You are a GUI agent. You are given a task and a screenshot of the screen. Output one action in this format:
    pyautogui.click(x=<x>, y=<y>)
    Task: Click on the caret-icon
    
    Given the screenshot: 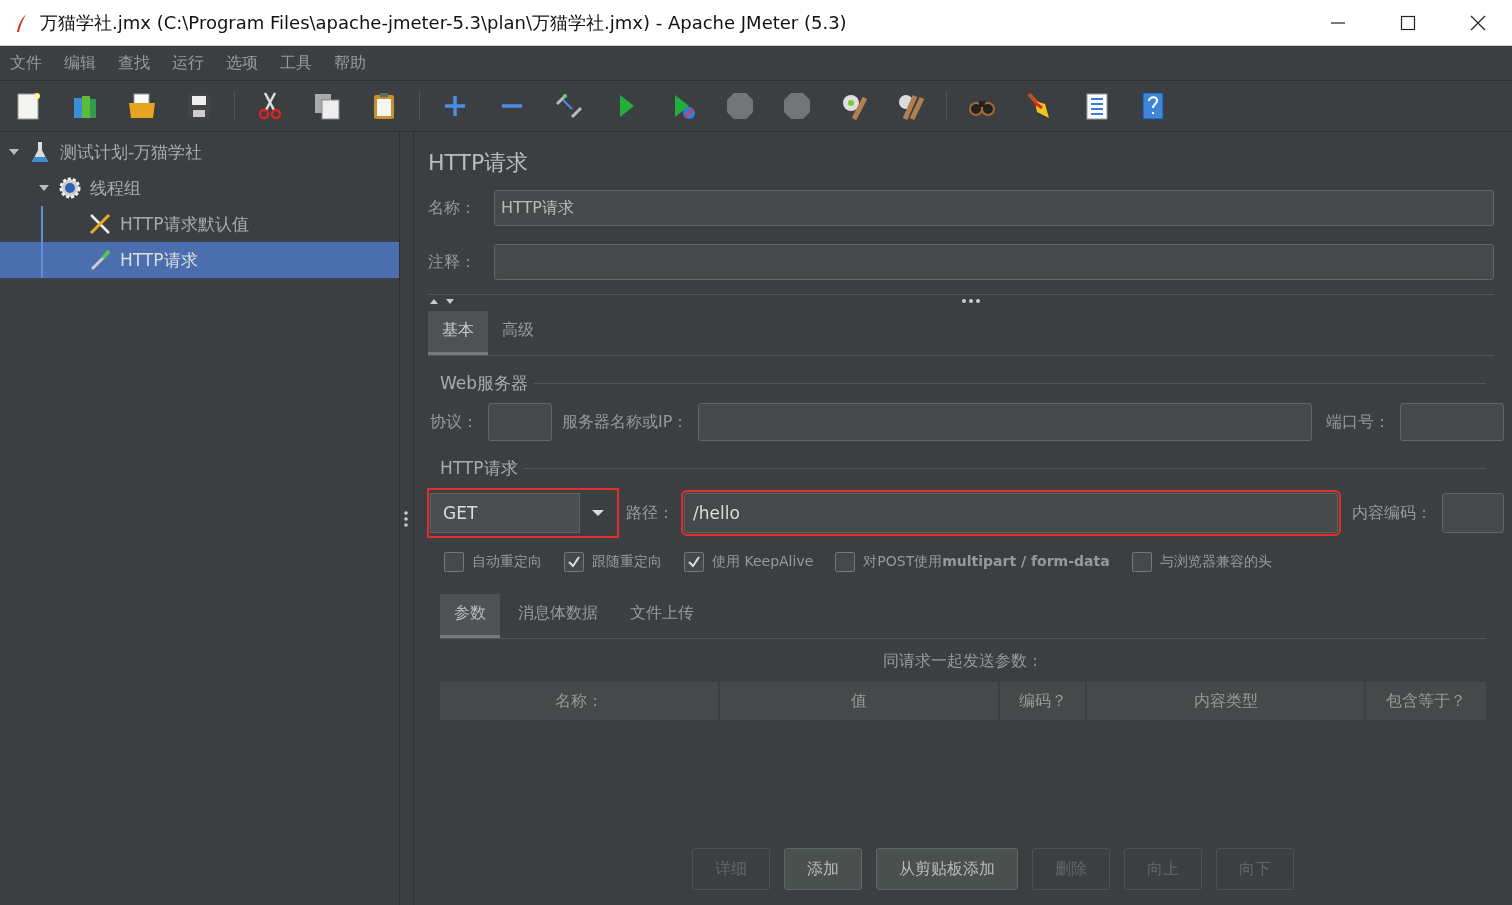 What is the action you would take?
    pyautogui.click(x=598, y=513)
    